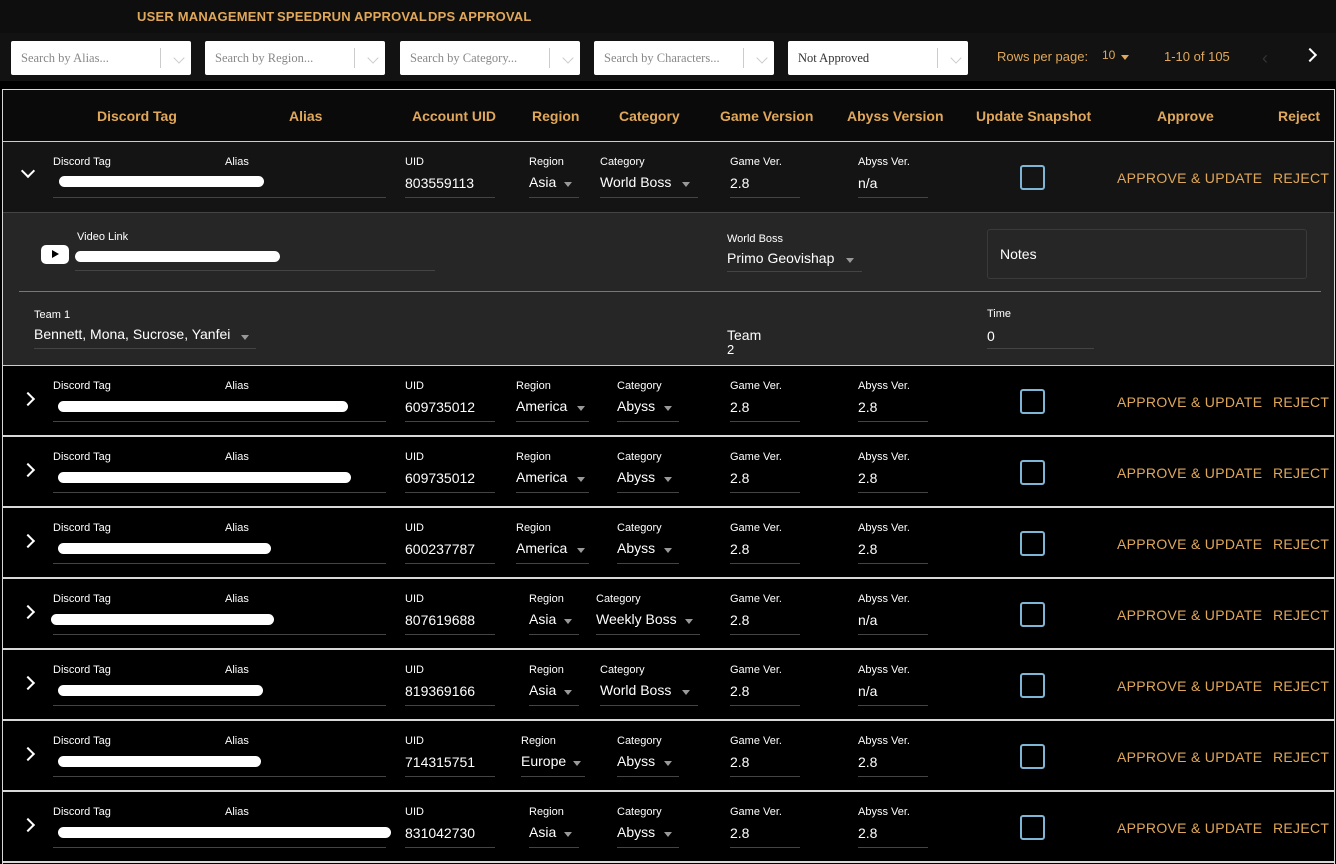 The image size is (1336, 864). Describe the element at coordinates (440, 833) in the screenshot. I see `uid-value: 831042730` at that location.